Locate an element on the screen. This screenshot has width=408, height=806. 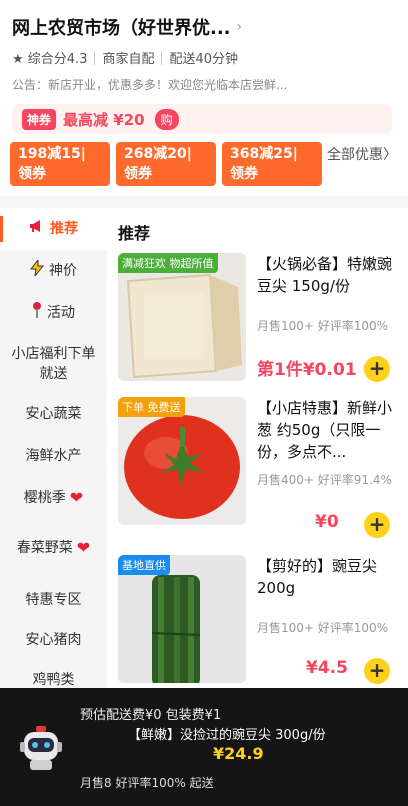
store-title-row: 网上农贸市场（好世界优... › is located at coordinates (127, 27).